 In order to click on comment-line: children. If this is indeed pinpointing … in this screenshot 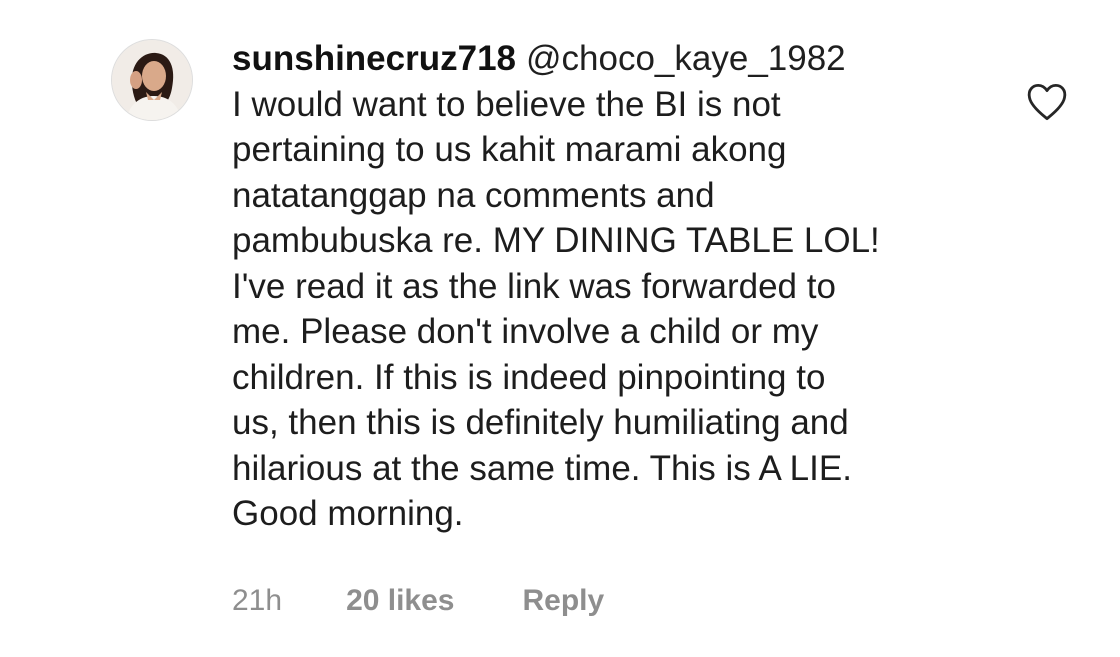, I will do `click(529, 377)`.